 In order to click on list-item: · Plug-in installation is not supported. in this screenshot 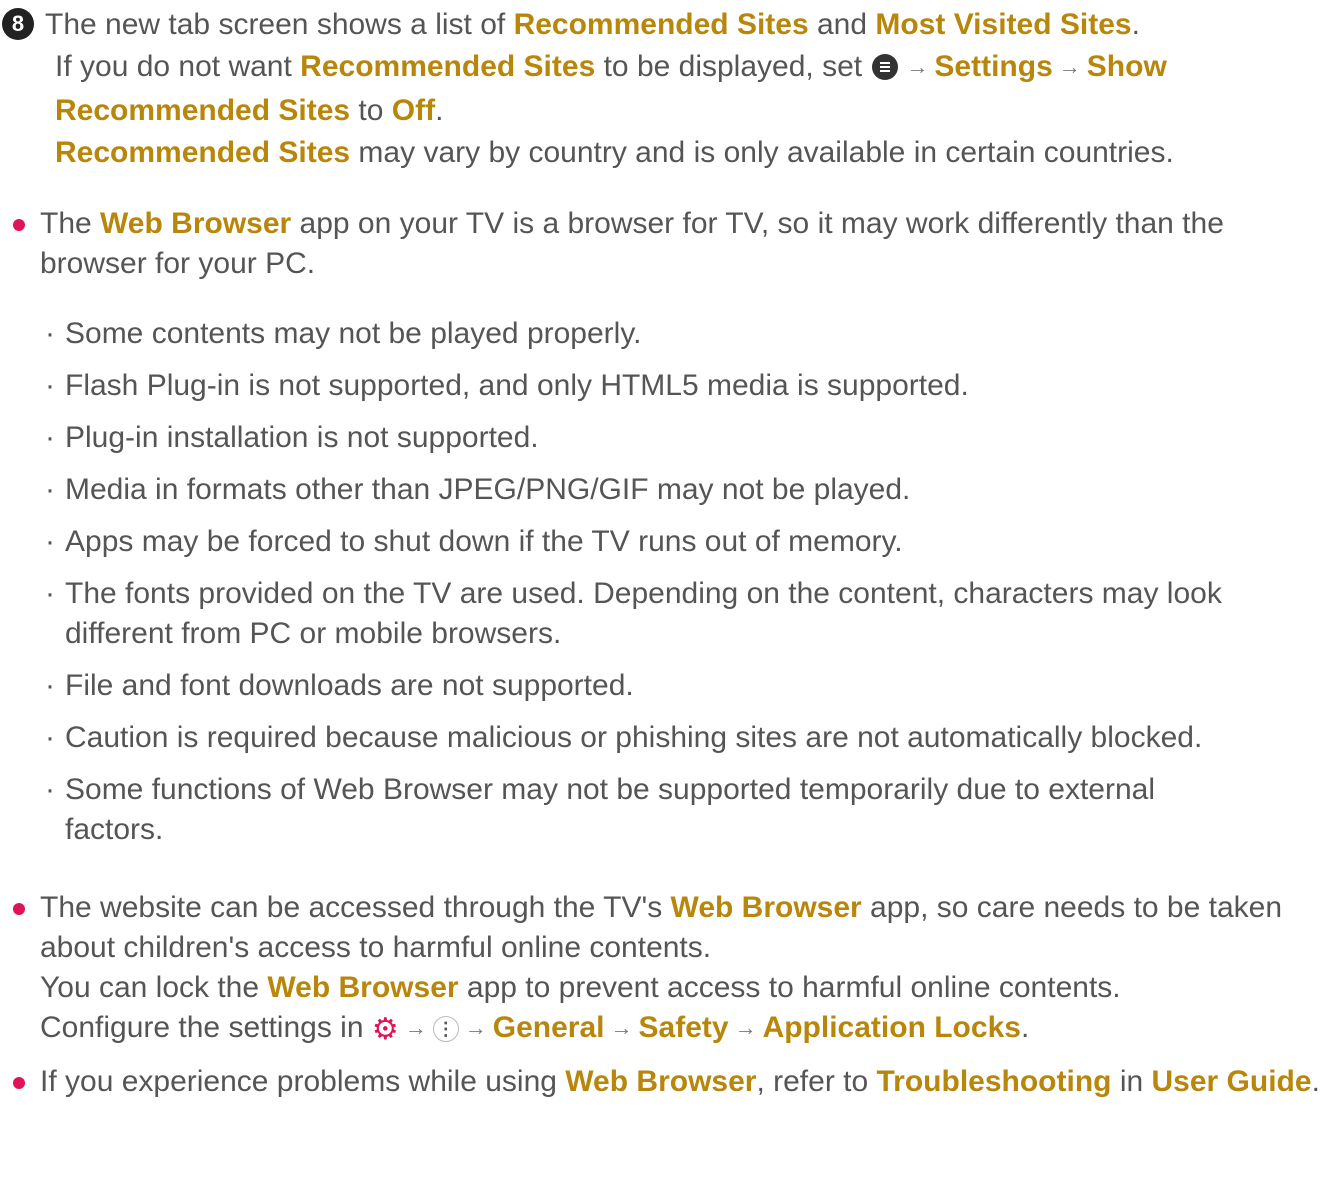, I will do `click(292, 437)`.